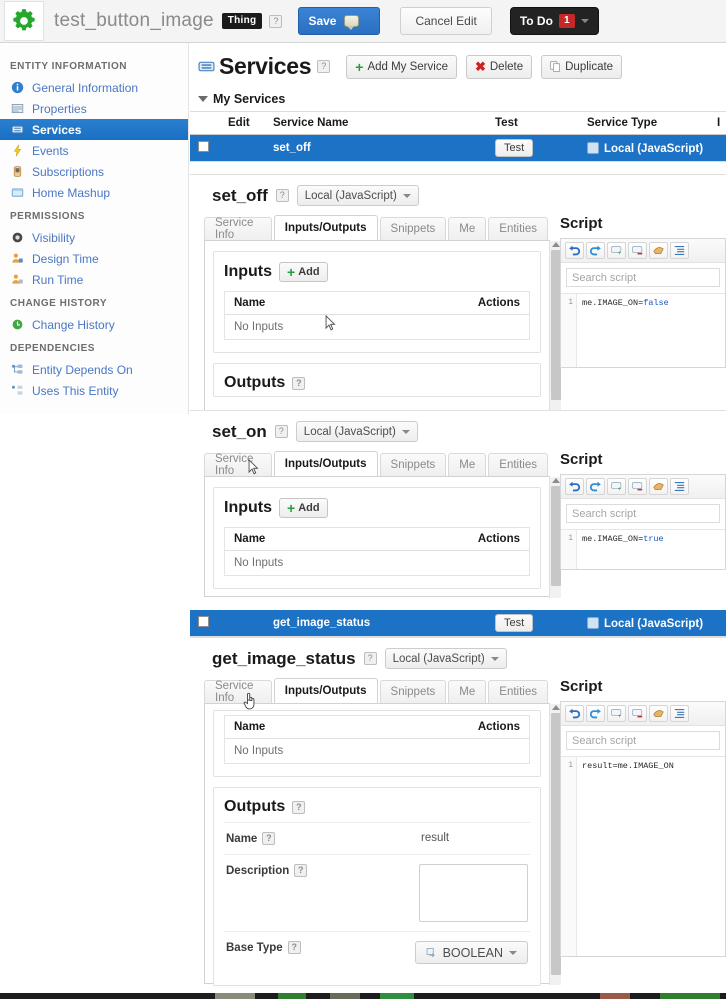 This screenshot has height=999, width=726. What do you see at coordinates (593, 622) in the screenshot?
I see `javascript-icon` at bounding box center [593, 622].